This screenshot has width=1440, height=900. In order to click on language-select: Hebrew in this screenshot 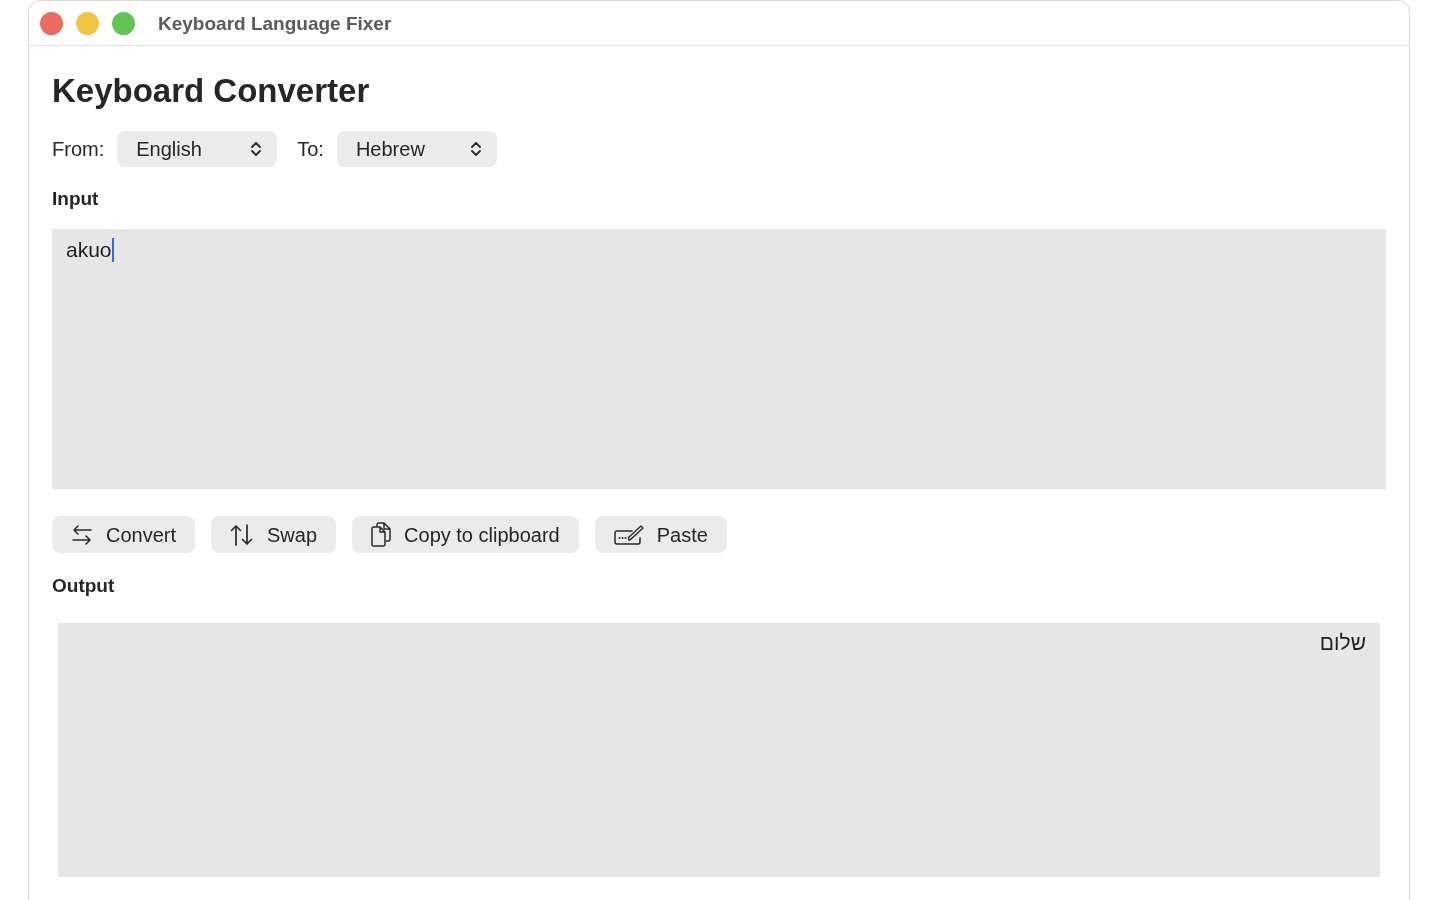, I will do `click(416, 149)`.